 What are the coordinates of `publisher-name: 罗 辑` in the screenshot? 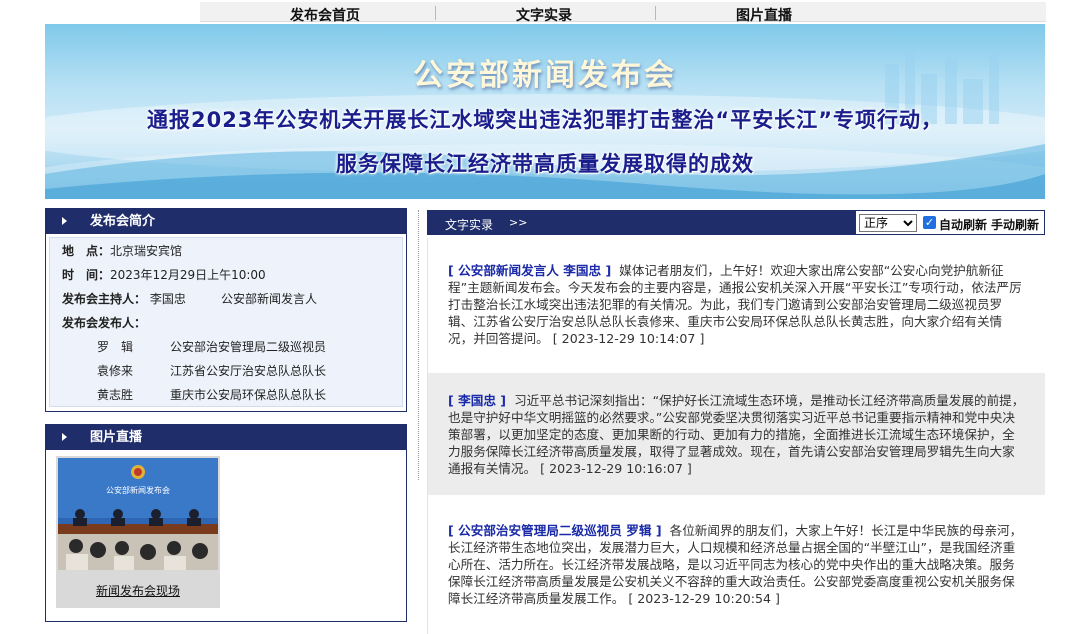 It's located at (115, 347).